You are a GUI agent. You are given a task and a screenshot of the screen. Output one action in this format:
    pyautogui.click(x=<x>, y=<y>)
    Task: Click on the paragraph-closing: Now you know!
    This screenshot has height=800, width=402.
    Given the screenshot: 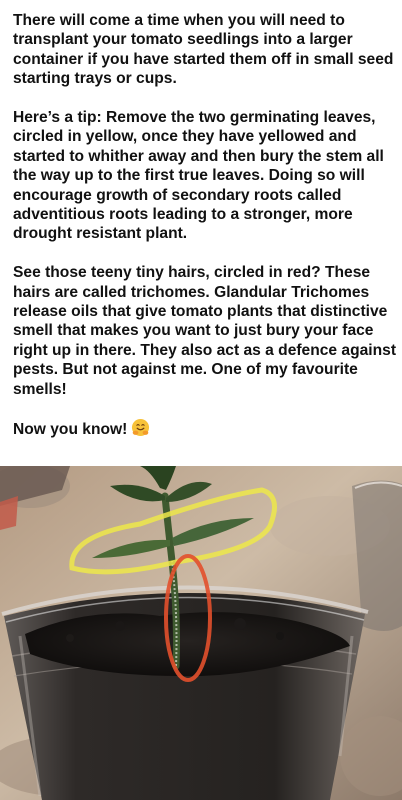 What is the action you would take?
    pyautogui.click(x=205, y=430)
    